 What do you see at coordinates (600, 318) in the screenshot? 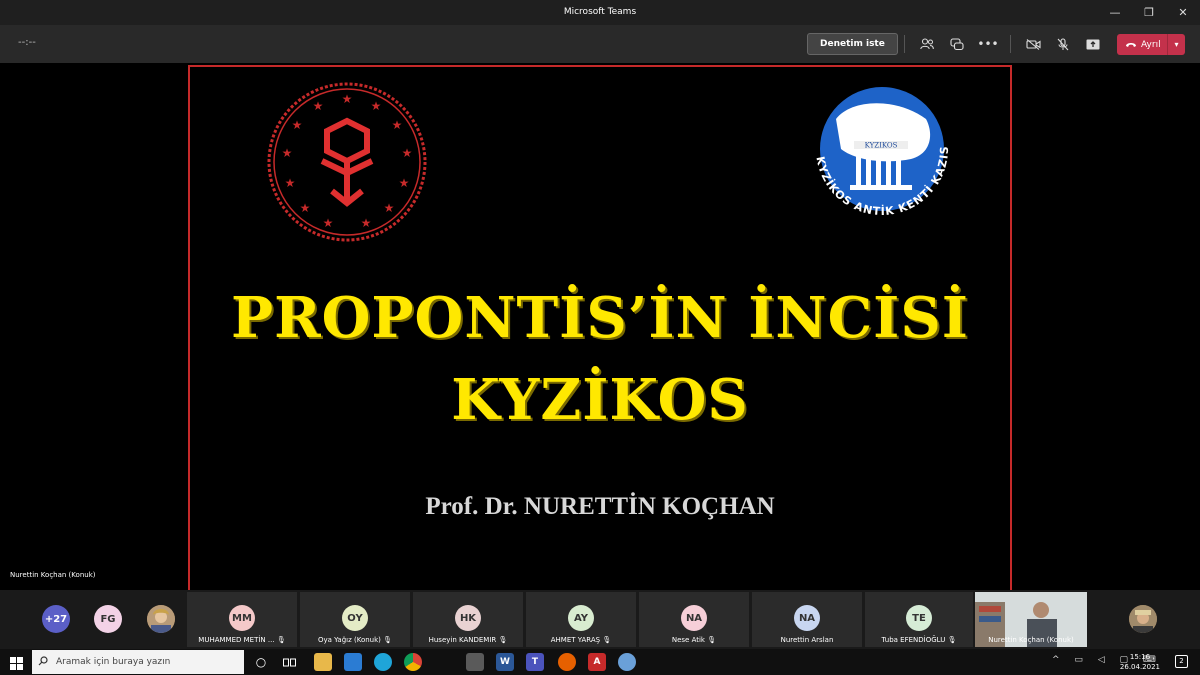
I see `slide-title-line1: PROPONTİS’İN İNCİSİ` at bounding box center [600, 318].